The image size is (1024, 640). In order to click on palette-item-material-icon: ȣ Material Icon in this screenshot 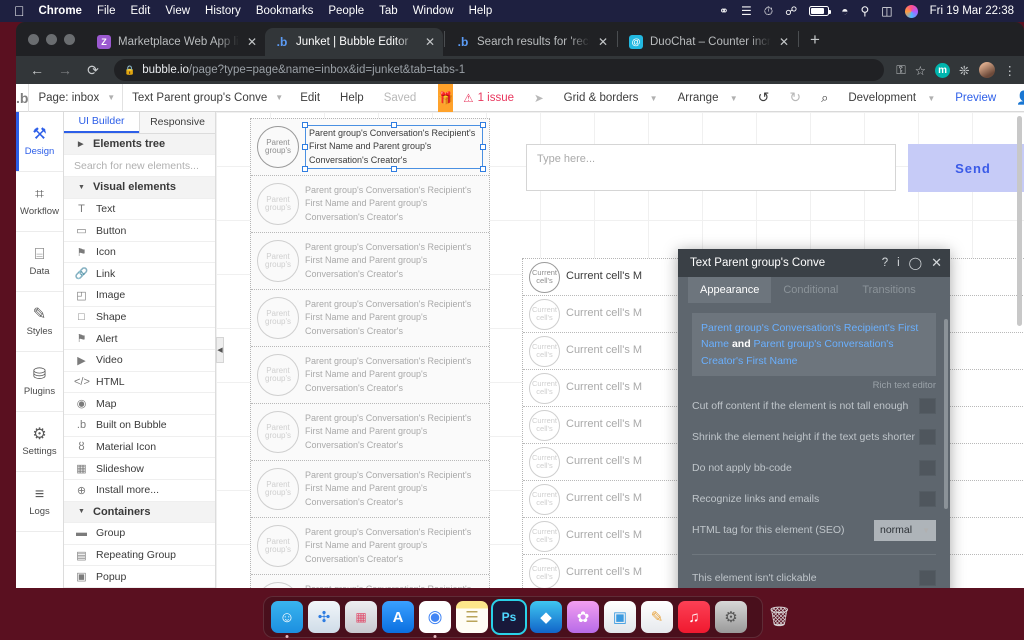, I will do `click(139, 448)`.